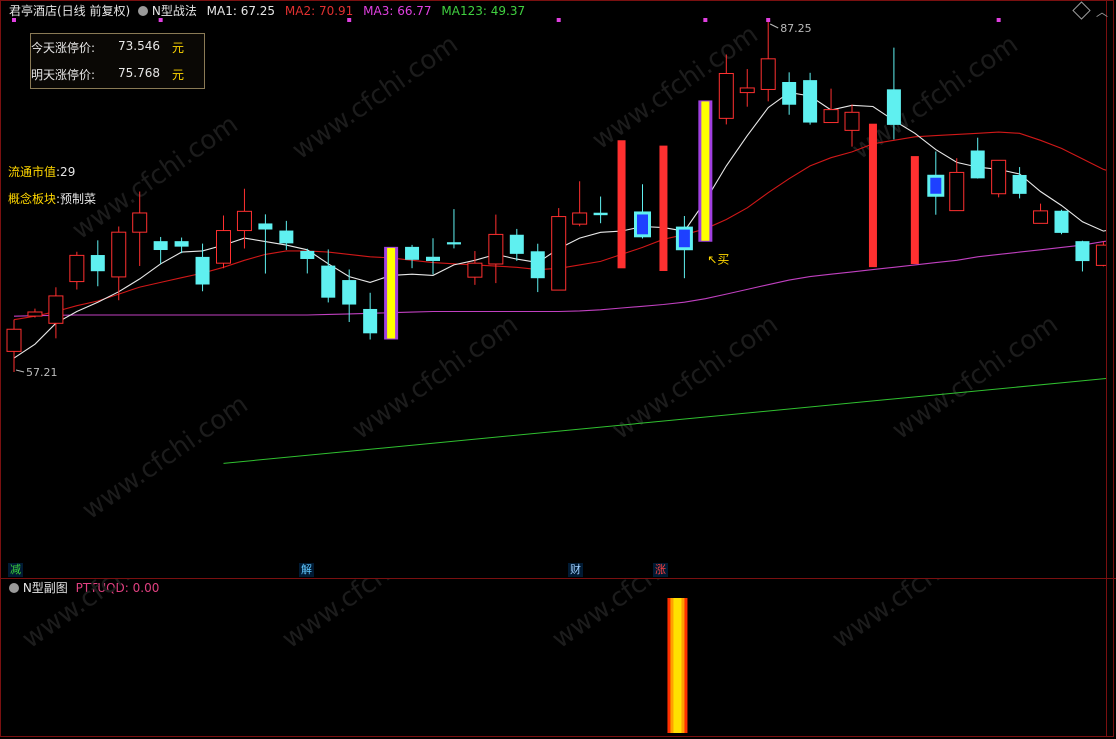  Describe the element at coordinates (306, 570) in the screenshot. I see `signal-jie: 解` at that location.